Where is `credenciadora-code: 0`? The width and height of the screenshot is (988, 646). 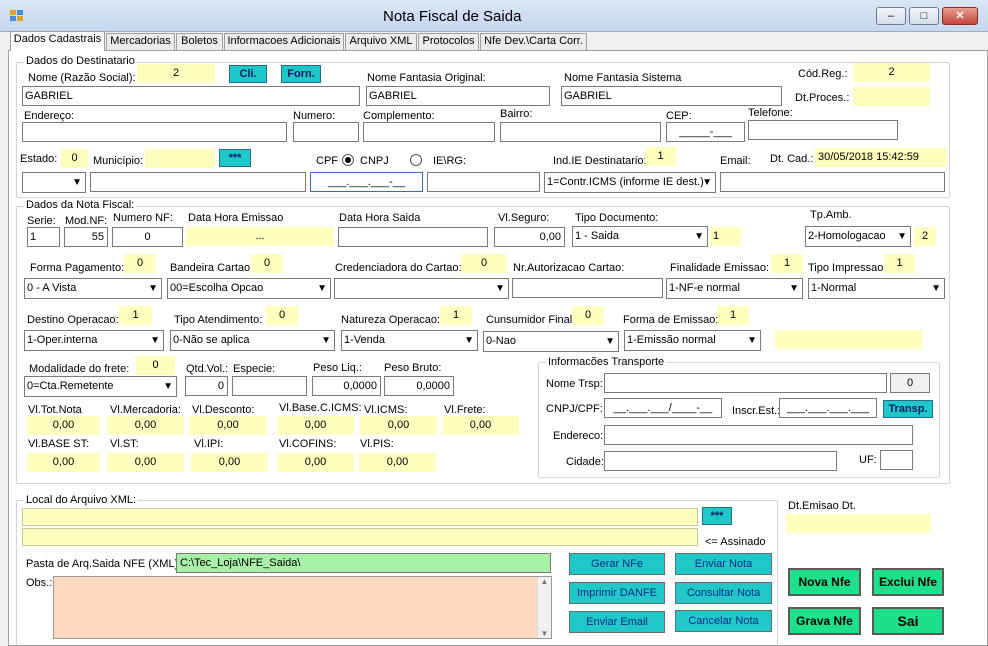
credenciadora-code: 0 is located at coordinates (484, 263).